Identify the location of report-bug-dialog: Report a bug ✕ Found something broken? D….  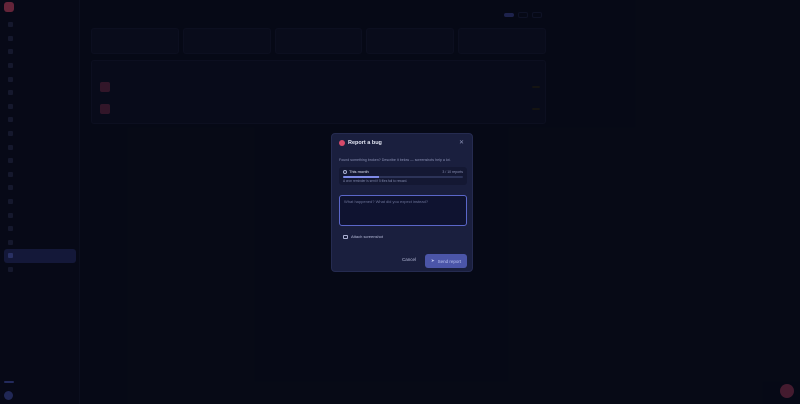
(402, 202).